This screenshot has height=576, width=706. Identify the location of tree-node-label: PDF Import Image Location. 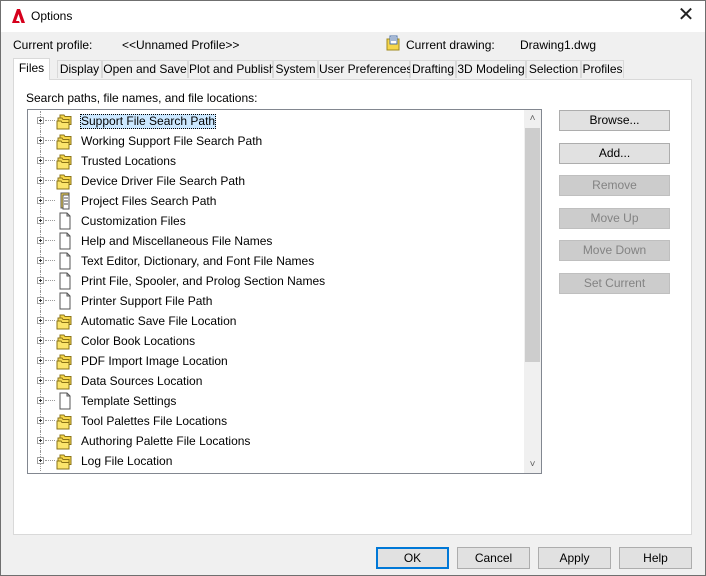
(154, 361).